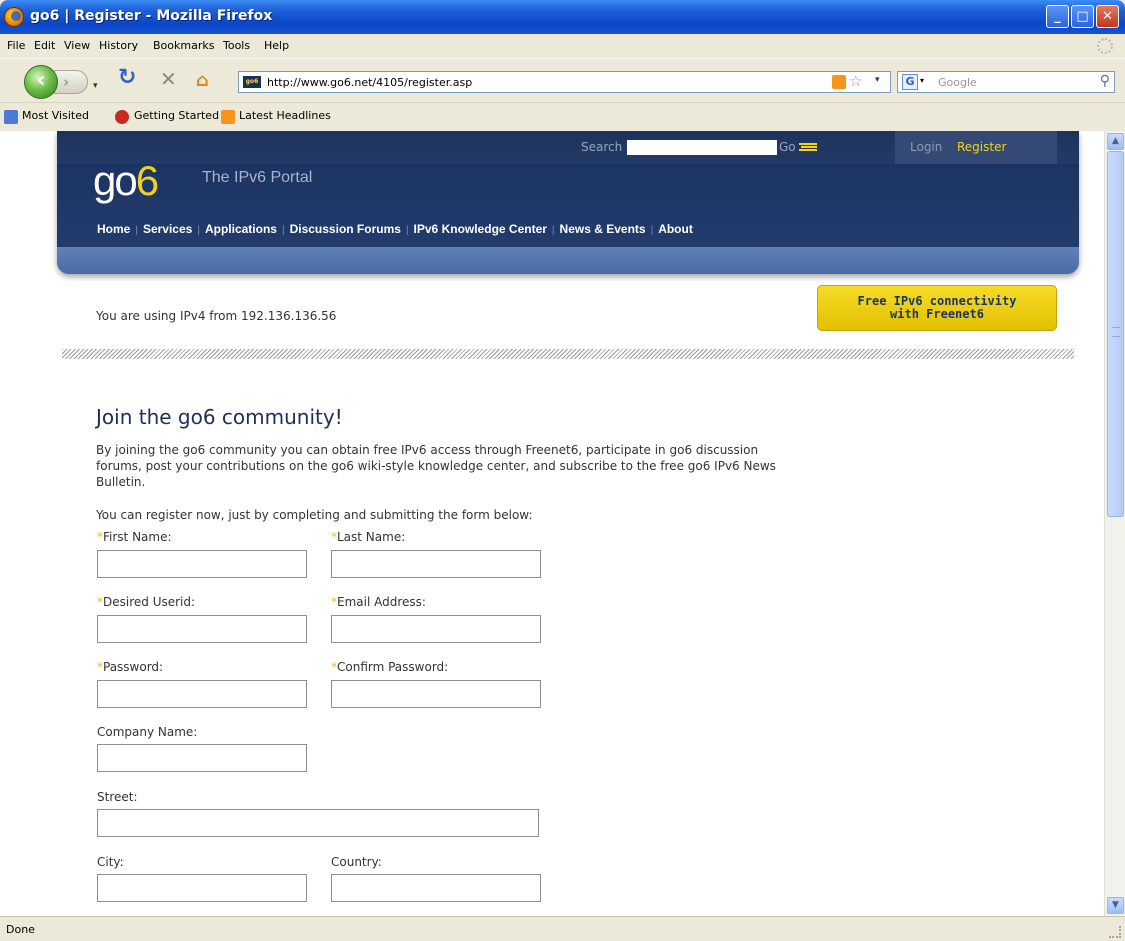 The width and height of the screenshot is (1125, 941). What do you see at coordinates (981, 147) in the screenshot?
I see `register-link: Register` at bounding box center [981, 147].